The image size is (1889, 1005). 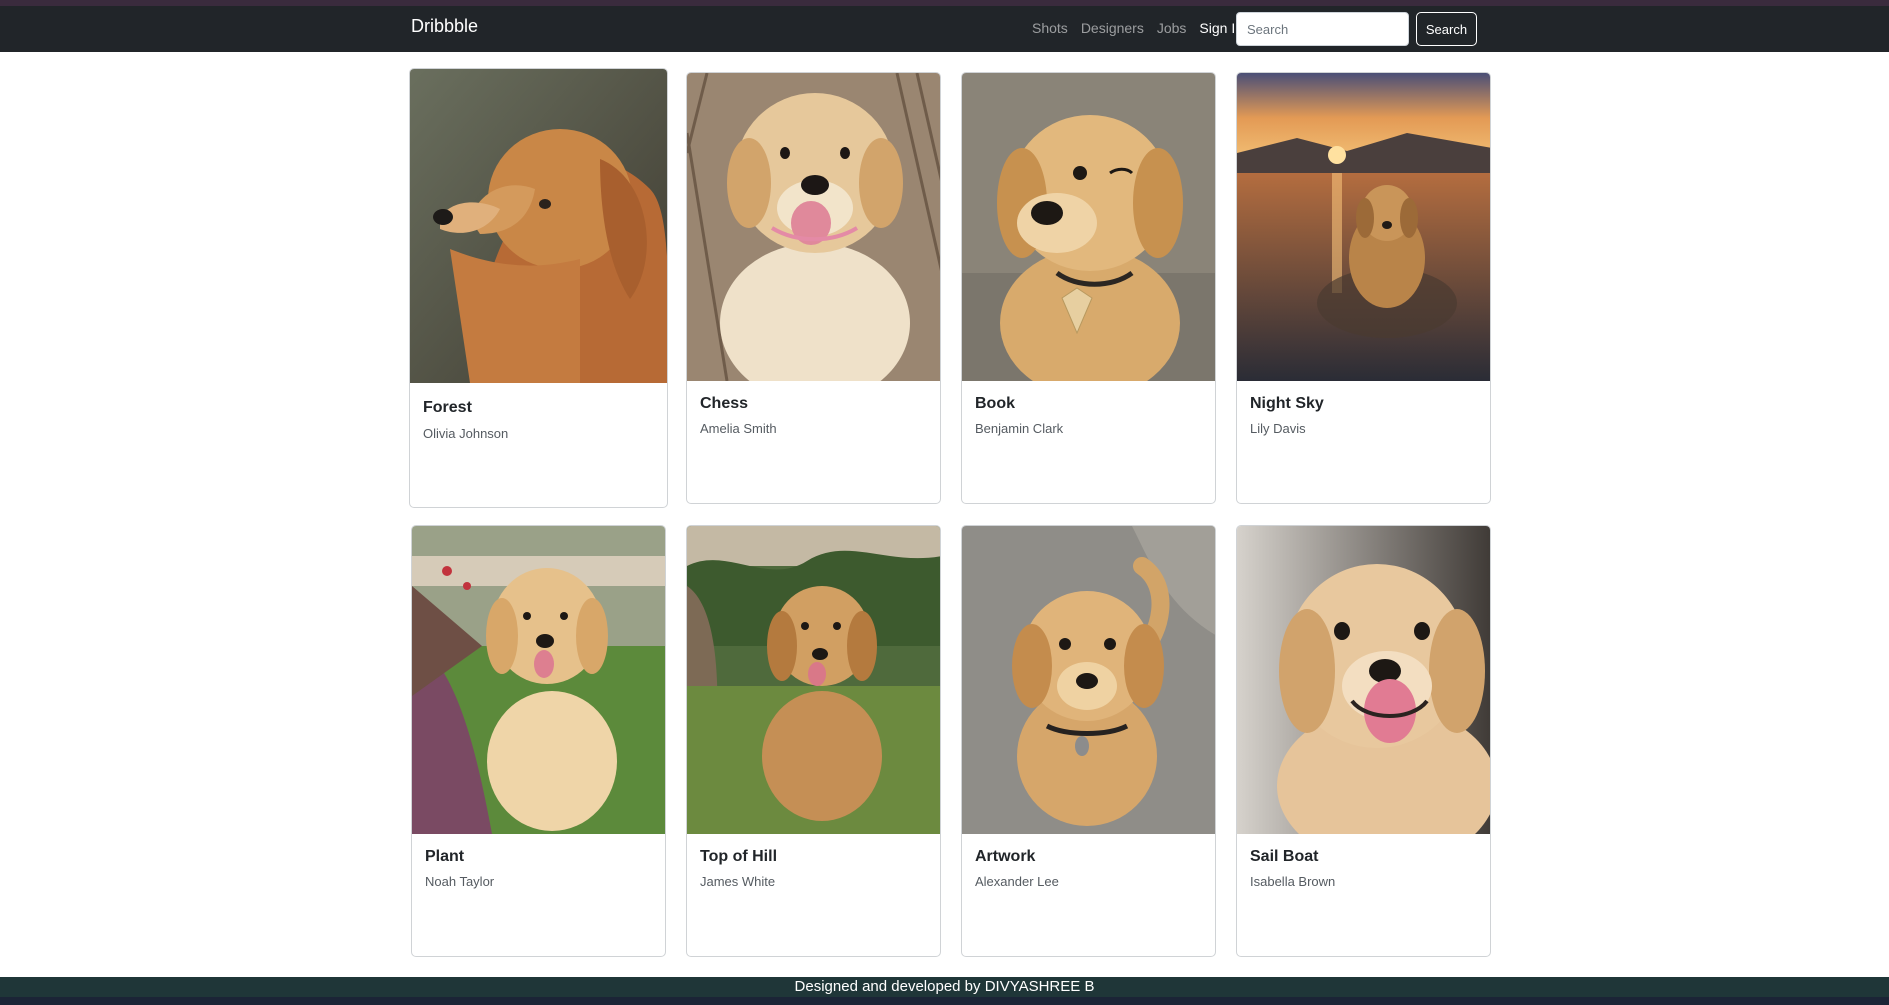 What do you see at coordinates (1363, 227) in the screenshot?
I see `dog-in-lake-sunset-image` at bounding box center [1363, 227].